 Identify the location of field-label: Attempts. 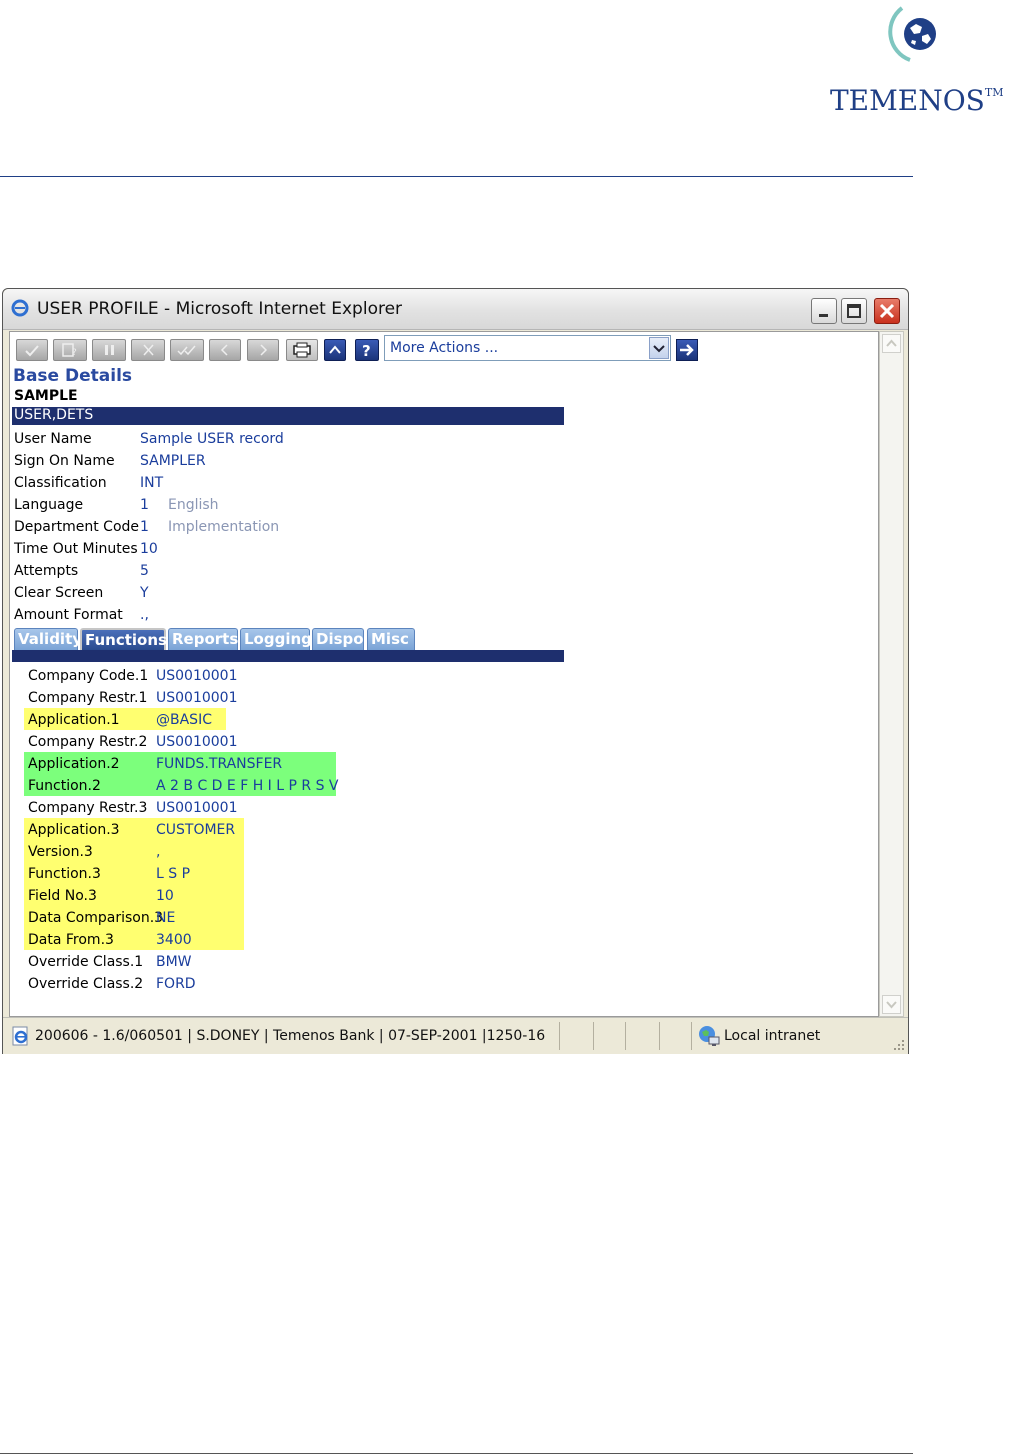
(46, 571).